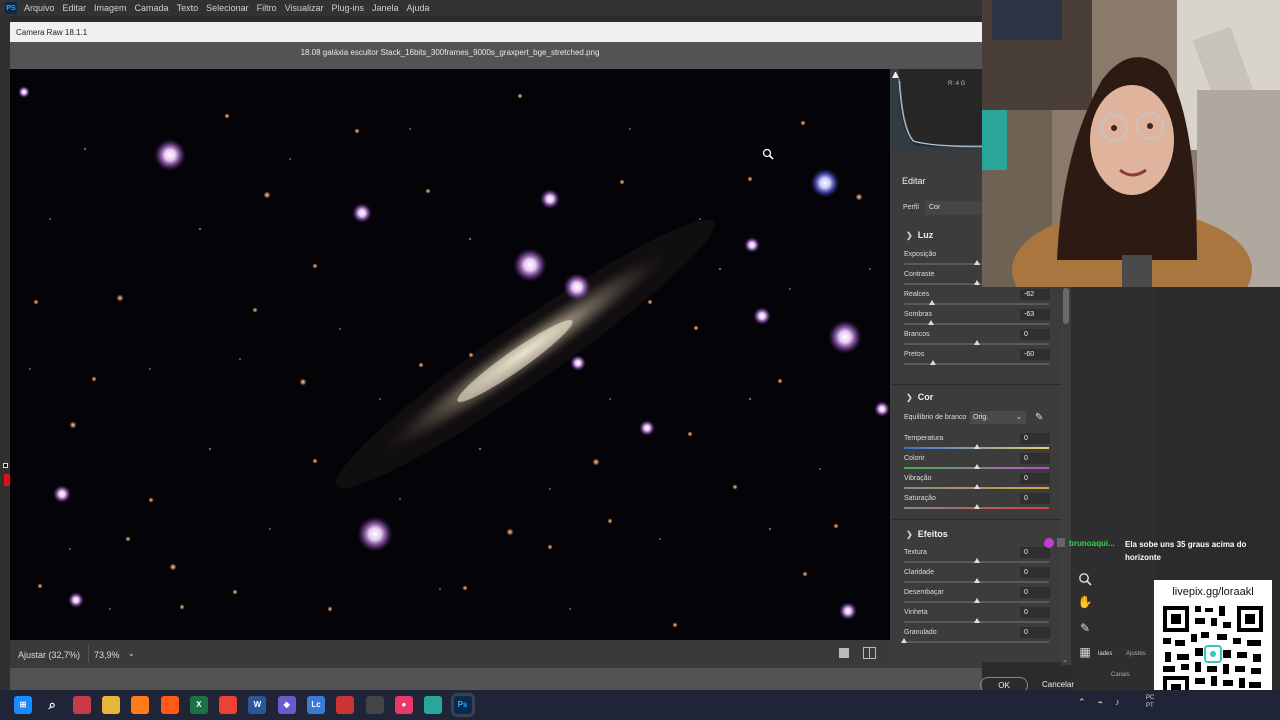  Describe the element at coordinates (304, 8) in the screenshot. I see `menu-visualizar: Visualizar` at that location.